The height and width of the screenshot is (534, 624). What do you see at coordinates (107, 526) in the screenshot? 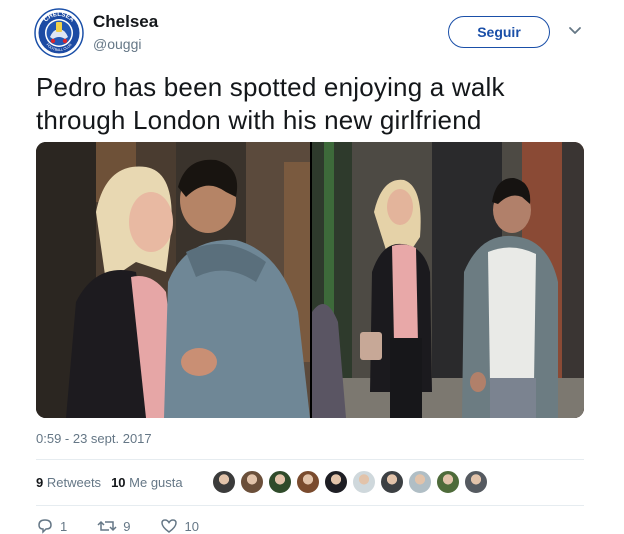
I see `retweet-icon` at bounding box center [107, 526].